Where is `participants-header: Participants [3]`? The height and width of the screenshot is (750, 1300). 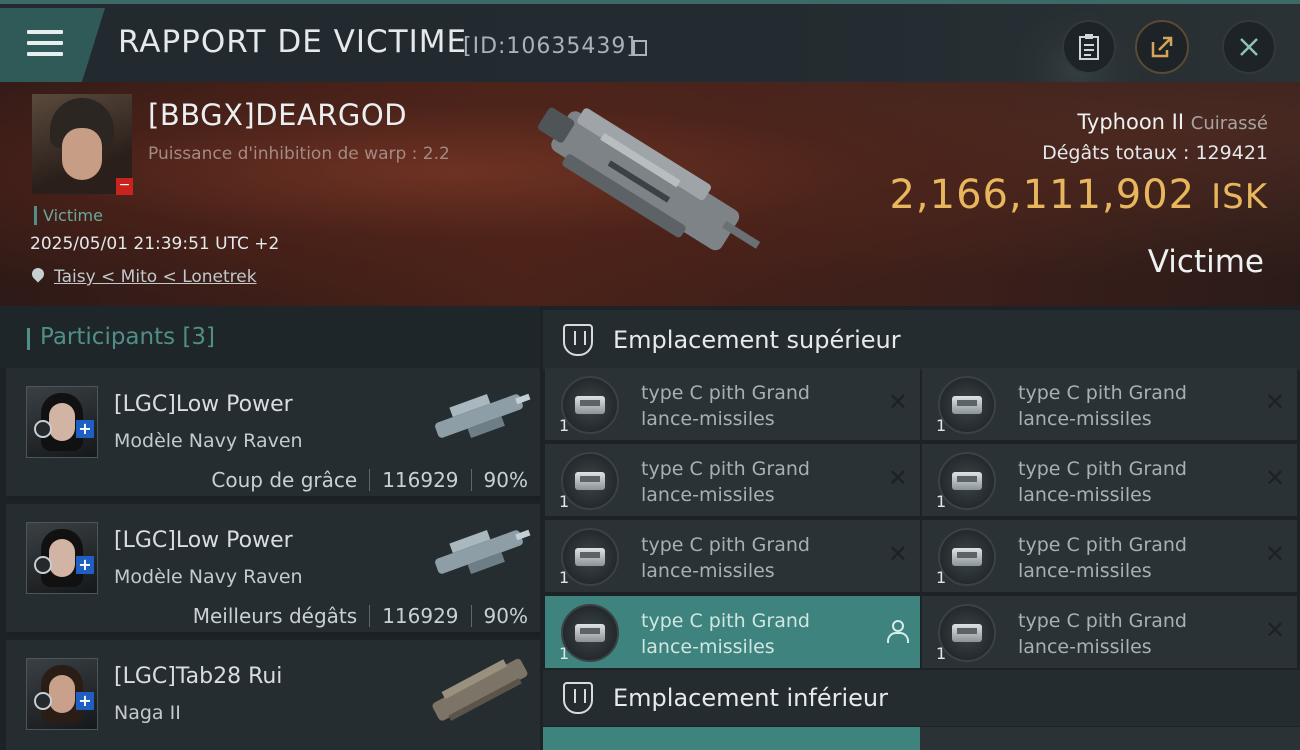 participants-header: Participants [3] is located at coordinates (270, 337).